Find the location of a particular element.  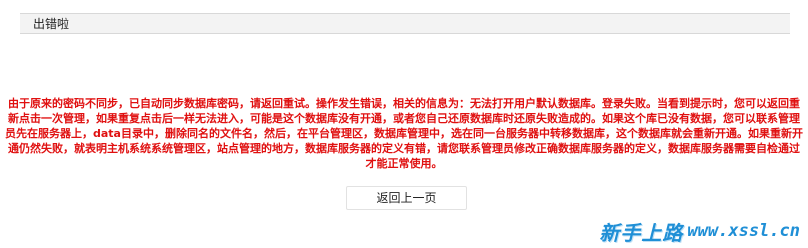

watermark-site: www.xssl.cn is located at coordinates (743, 231).